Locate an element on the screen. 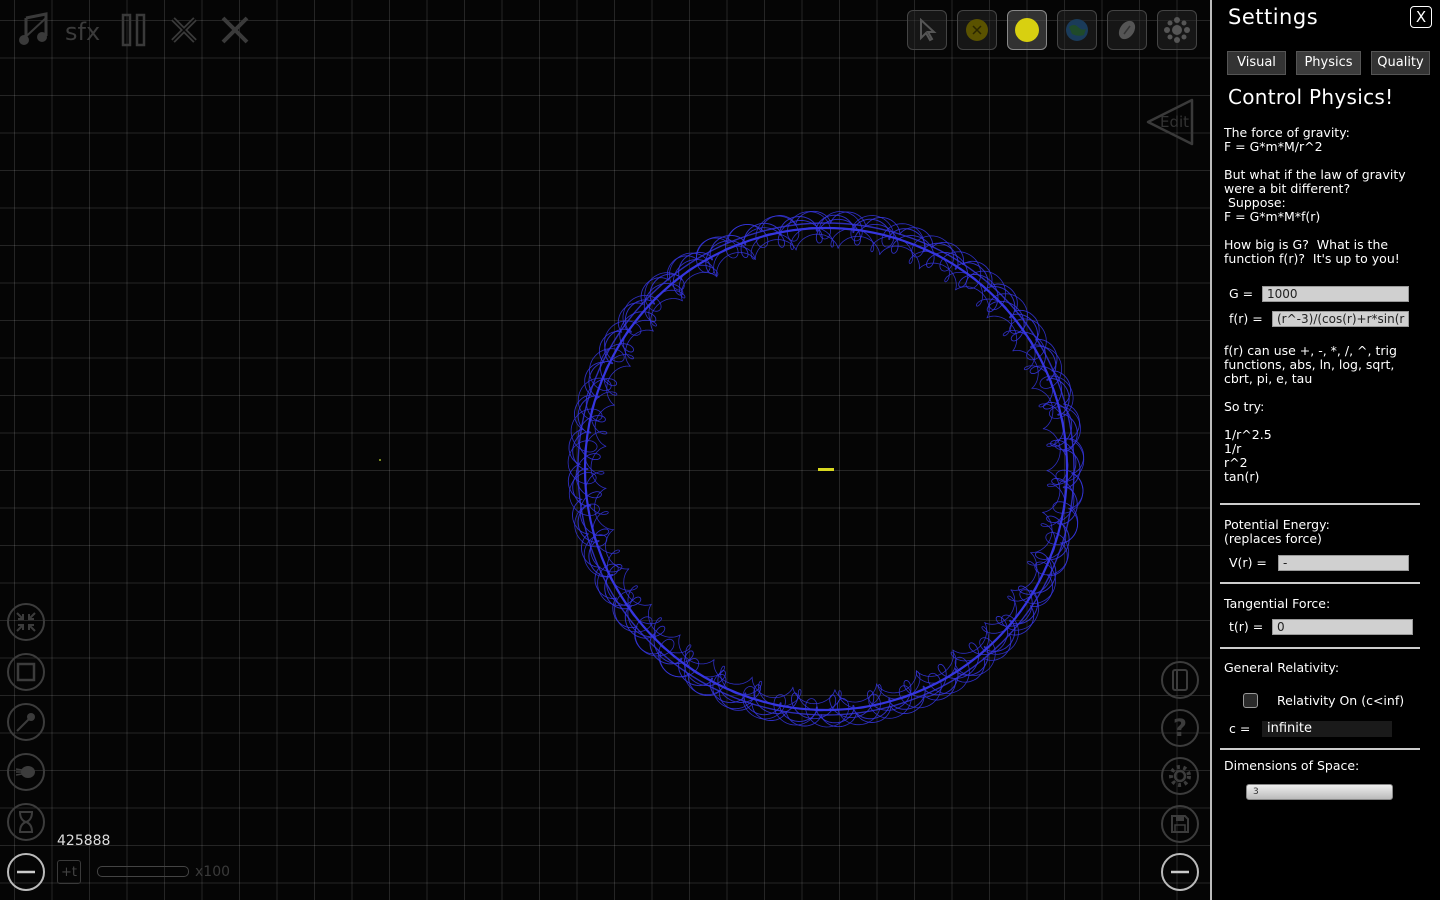 The image size is (1440, 900). cursor-tool-button is located at coordinates (927, 30).